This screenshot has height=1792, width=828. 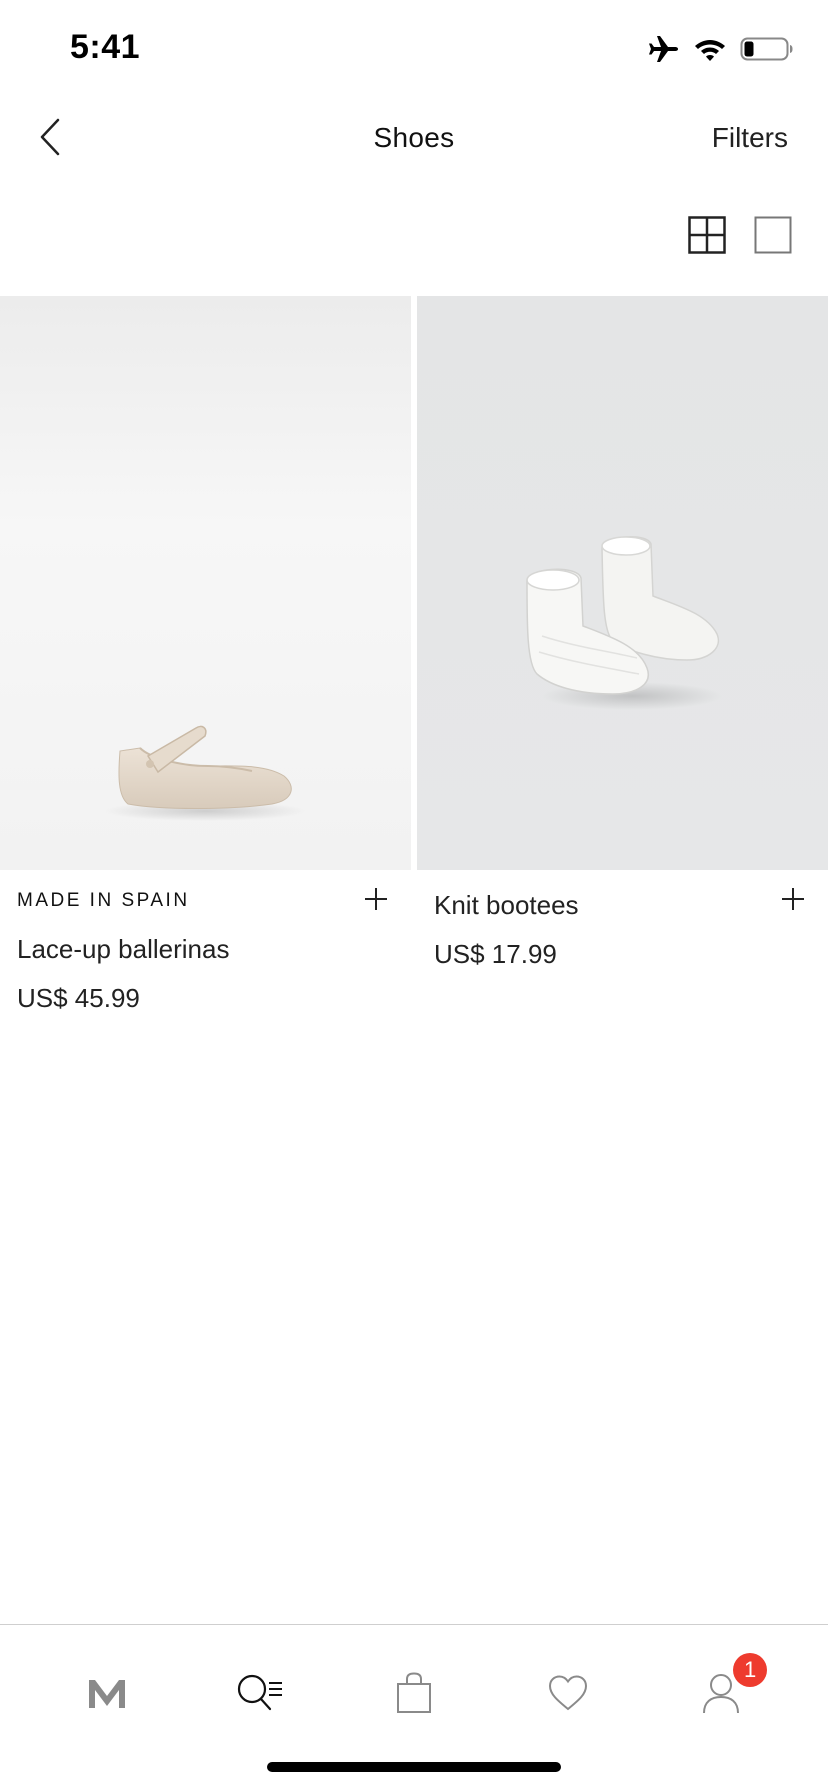 What do you see at coordinates (623, 905) in the screenshot?
I see `product-name: Knit bootees` at bounding box center [623, 905].